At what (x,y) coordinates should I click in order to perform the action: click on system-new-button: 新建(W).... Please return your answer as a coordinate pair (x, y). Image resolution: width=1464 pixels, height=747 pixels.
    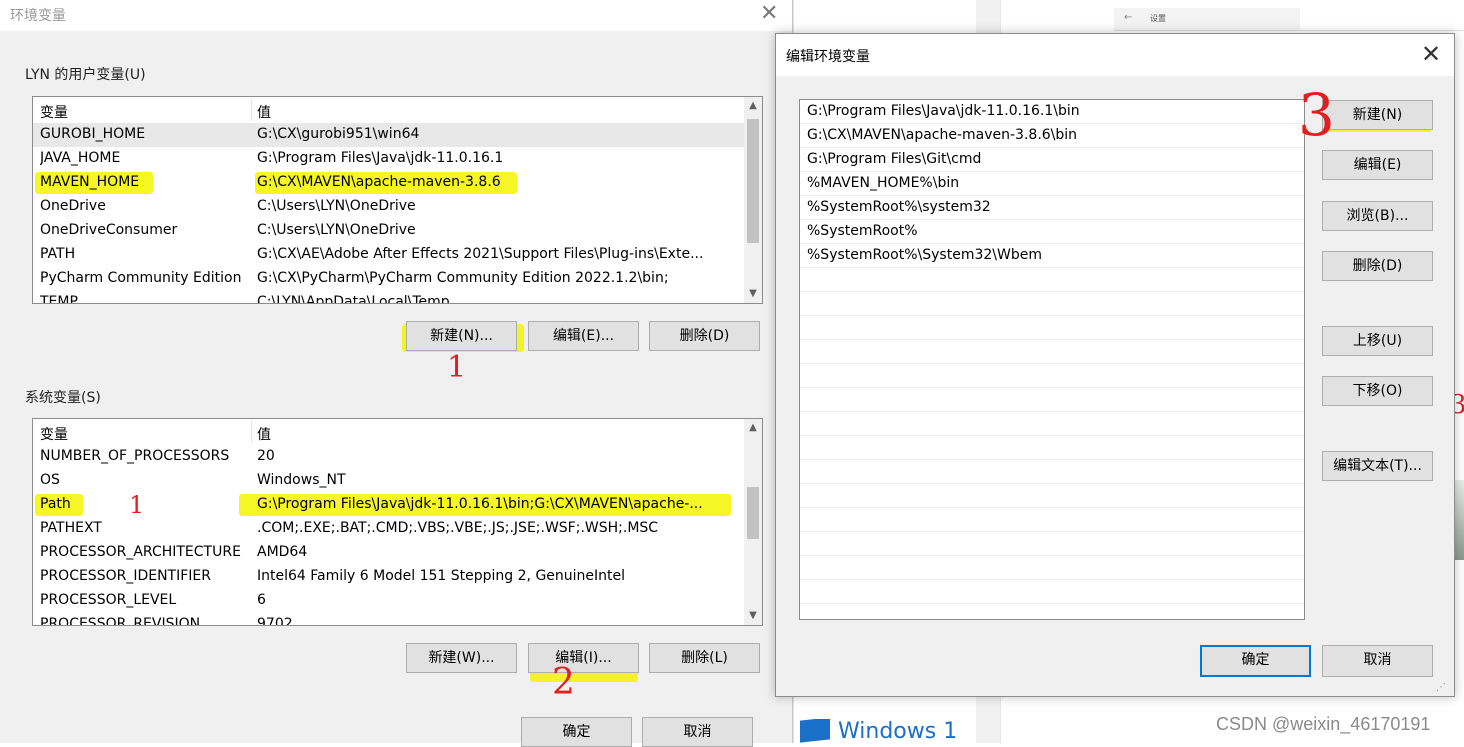
    Looking at the image, I should click on (461, 658).